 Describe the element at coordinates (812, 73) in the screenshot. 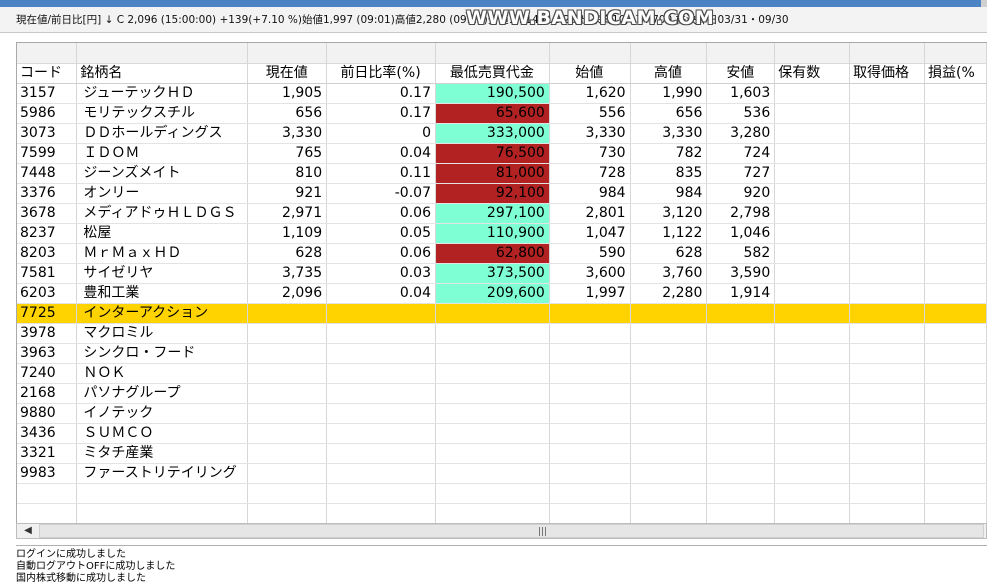

I see `column-header: 保有数` at that location.